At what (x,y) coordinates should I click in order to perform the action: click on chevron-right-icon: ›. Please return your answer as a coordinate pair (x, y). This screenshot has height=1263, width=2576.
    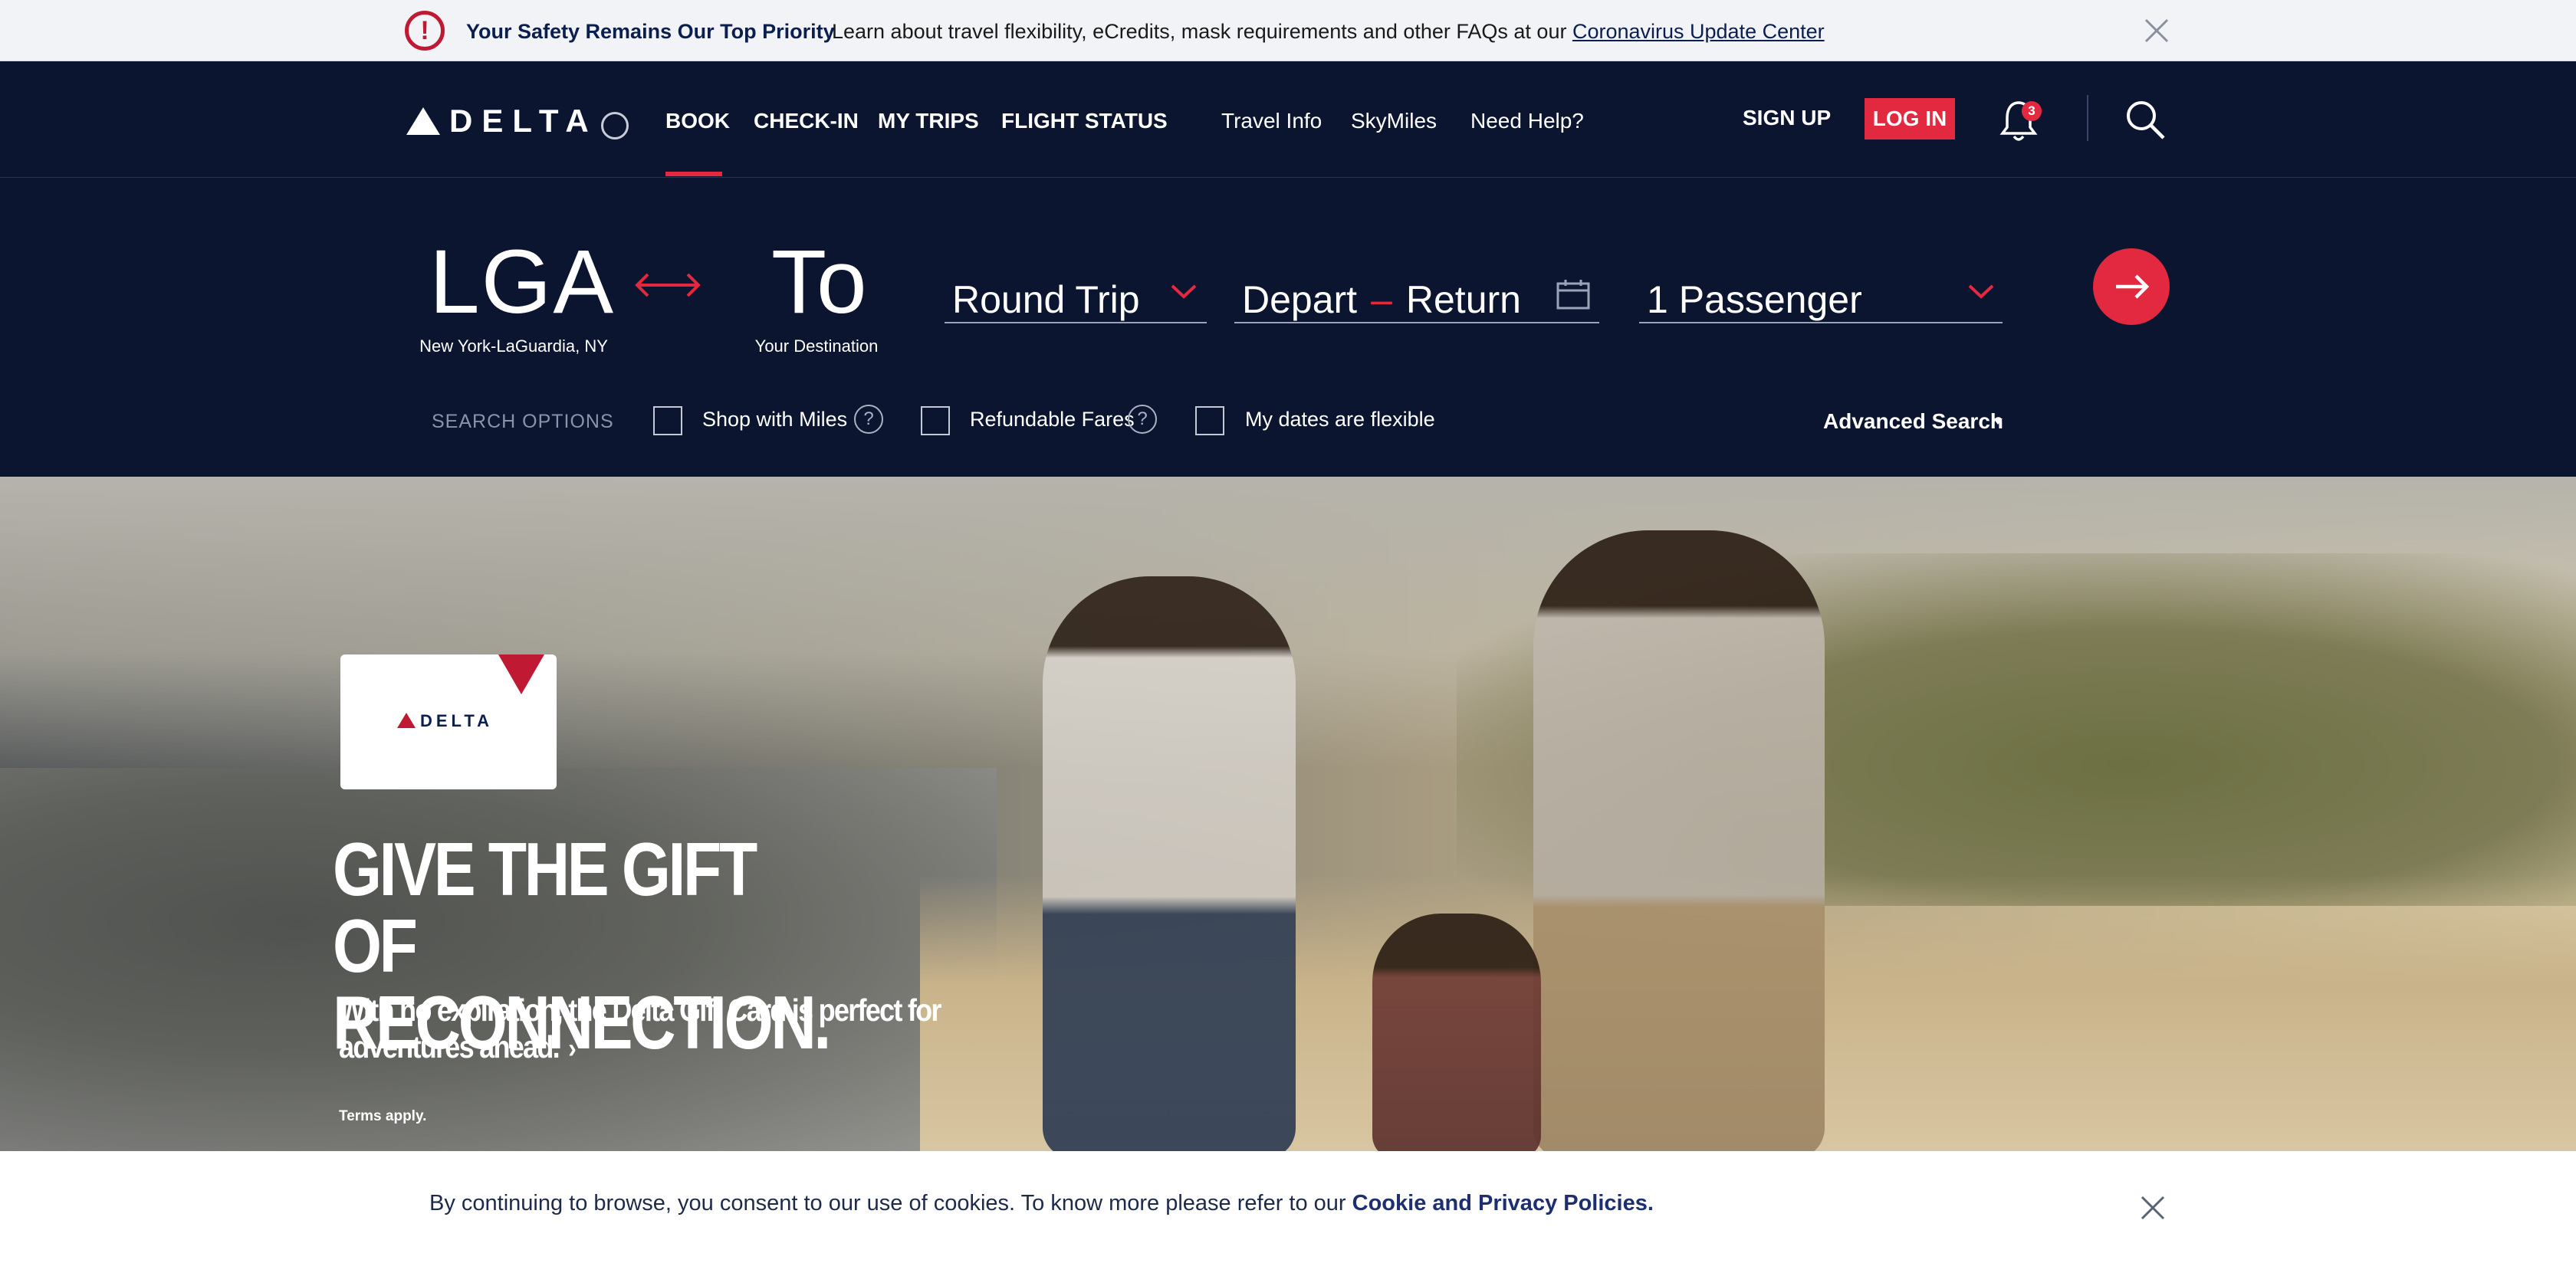
    Looking at the image, I should click on (572, 1048).